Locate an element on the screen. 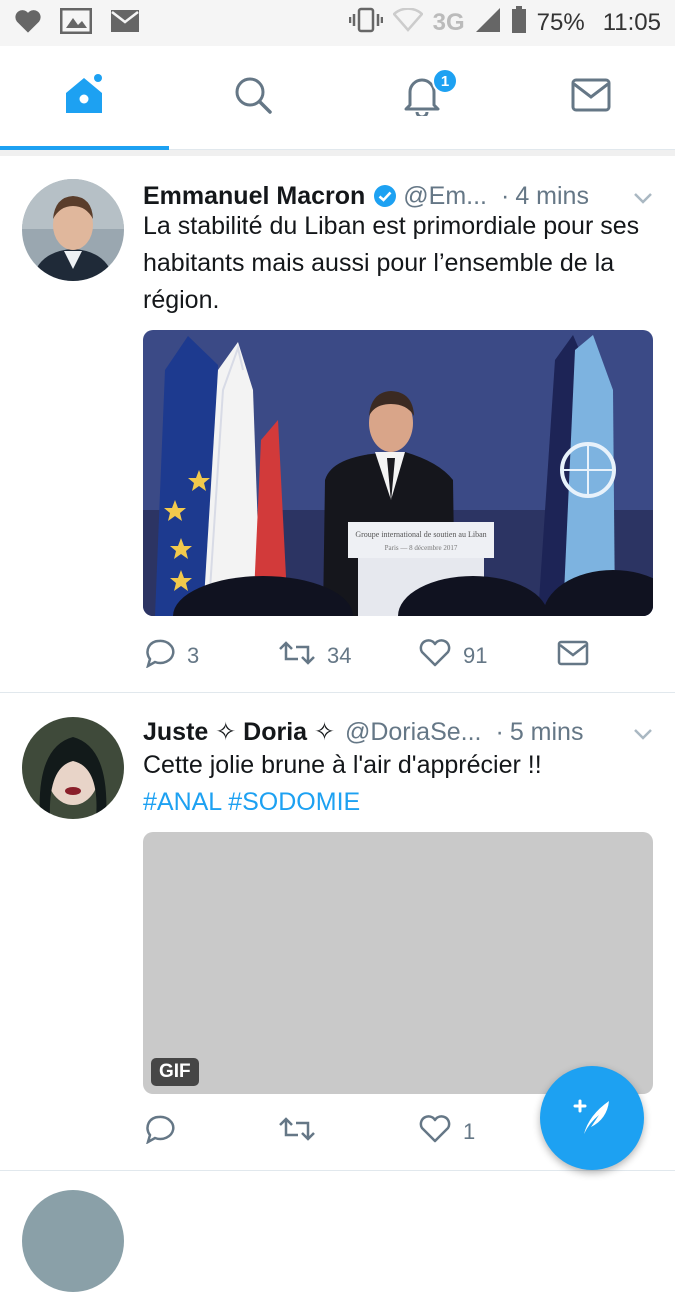 This screenshot has height=1292, width=675. retweet-button is located at coordinates (349, 1132).